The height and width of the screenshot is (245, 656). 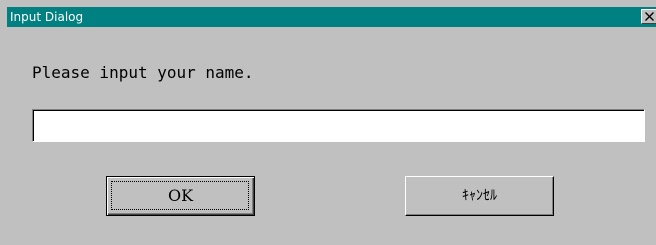 I want to click on ok-button: OK, so click(x=180, y=196).